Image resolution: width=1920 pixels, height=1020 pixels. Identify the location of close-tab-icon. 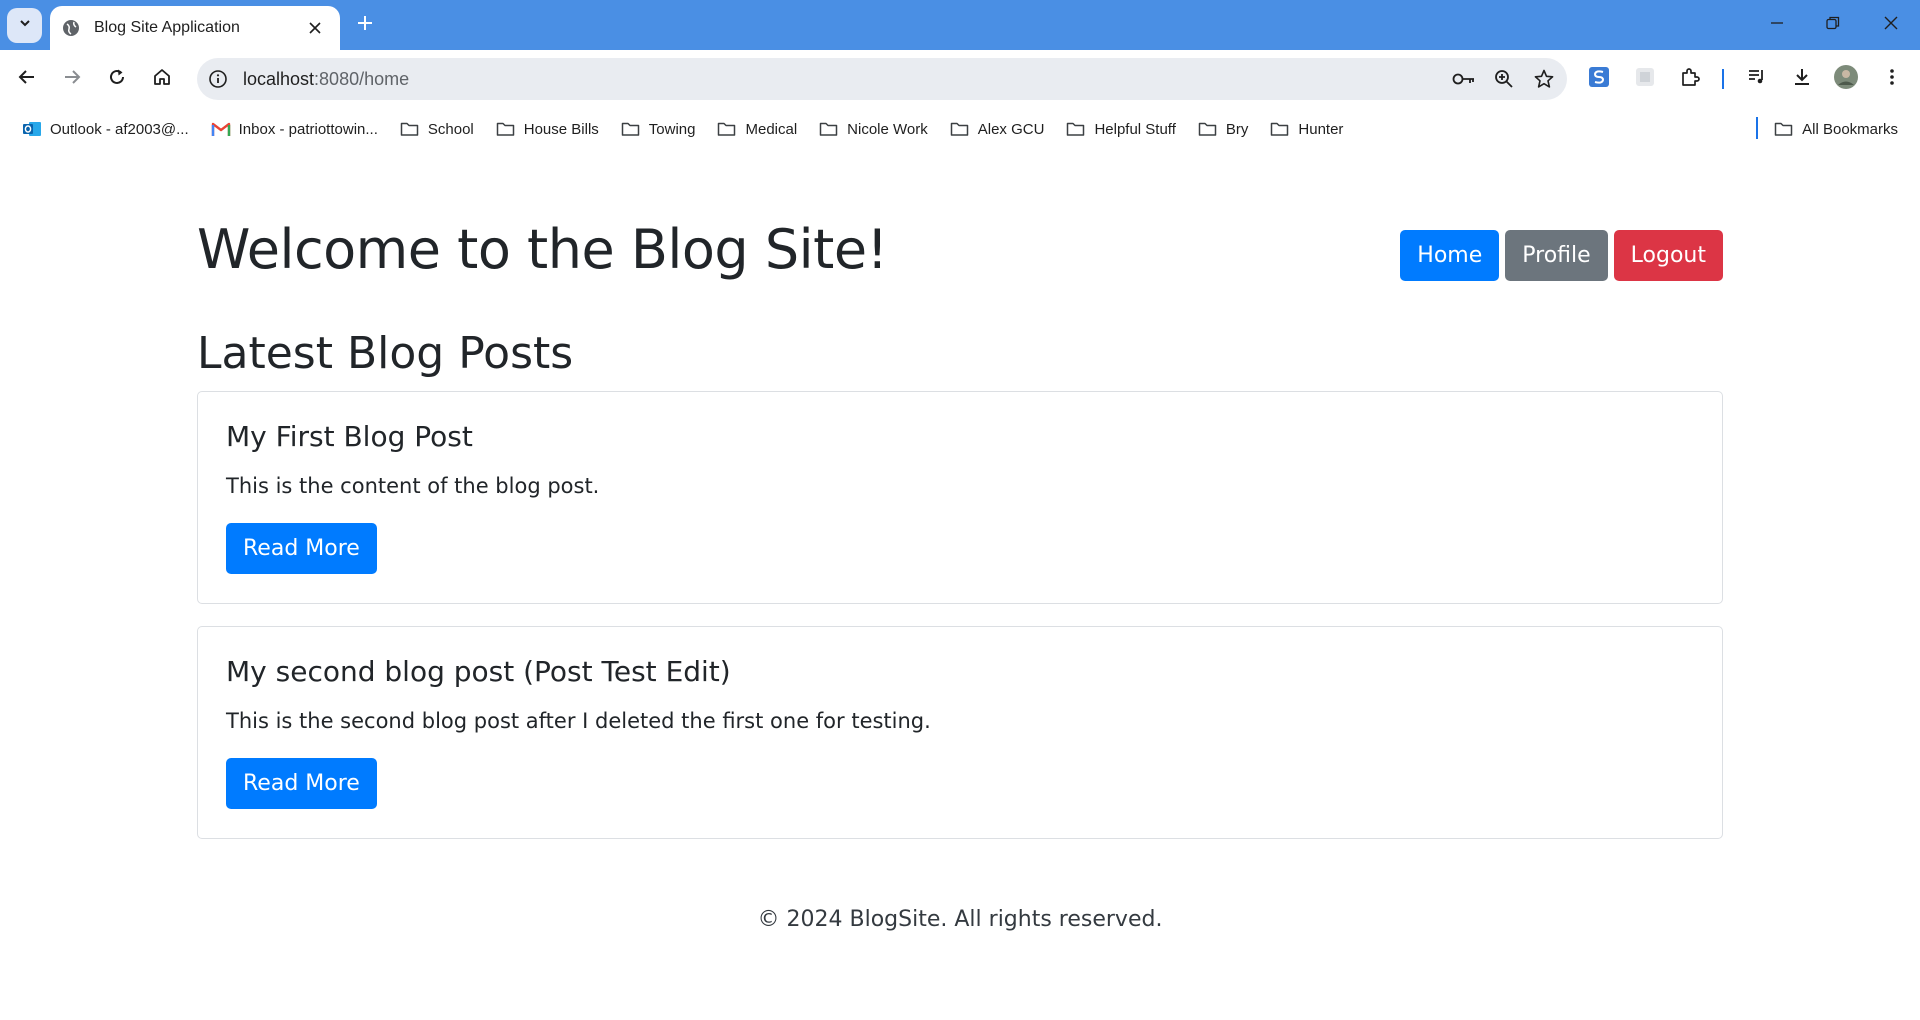
(315, 28).